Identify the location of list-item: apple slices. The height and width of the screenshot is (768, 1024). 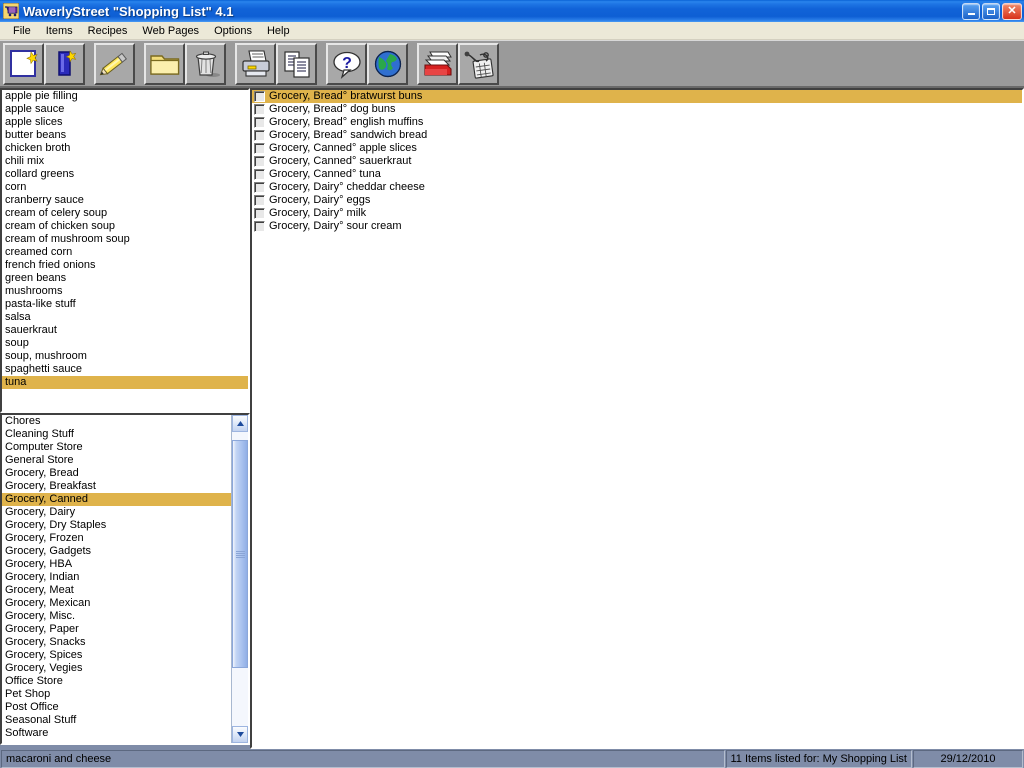
(125, 122).